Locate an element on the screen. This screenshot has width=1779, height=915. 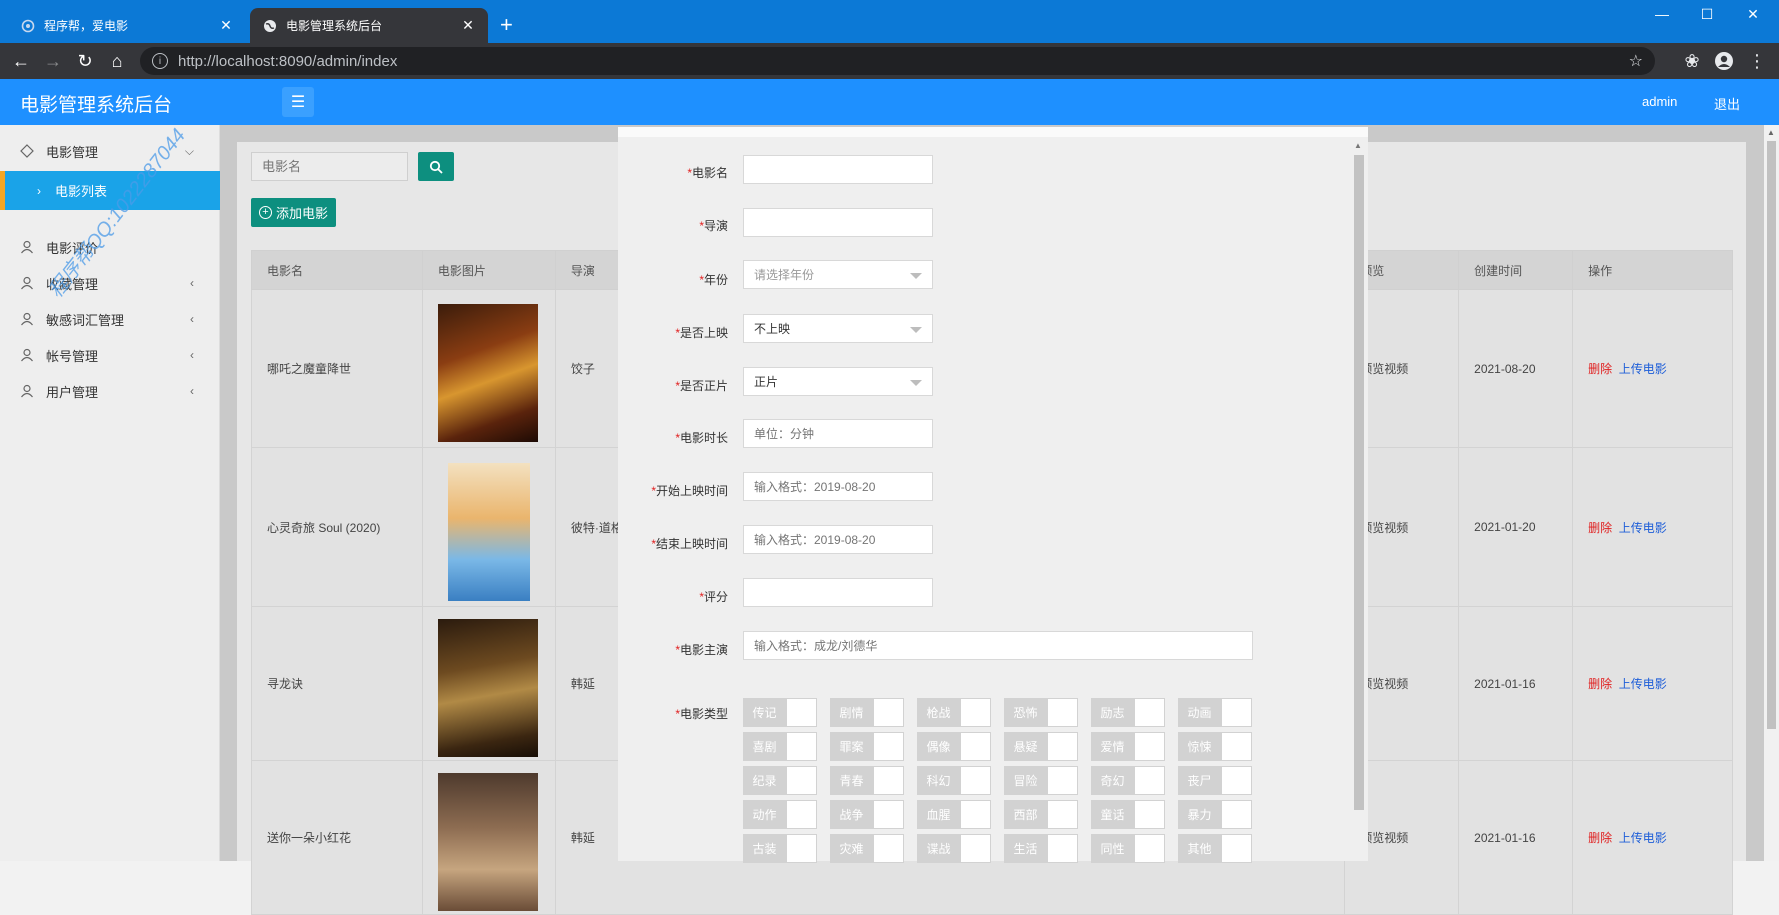
genre-checkbox: 传记 is located at coordinates (780, 712).